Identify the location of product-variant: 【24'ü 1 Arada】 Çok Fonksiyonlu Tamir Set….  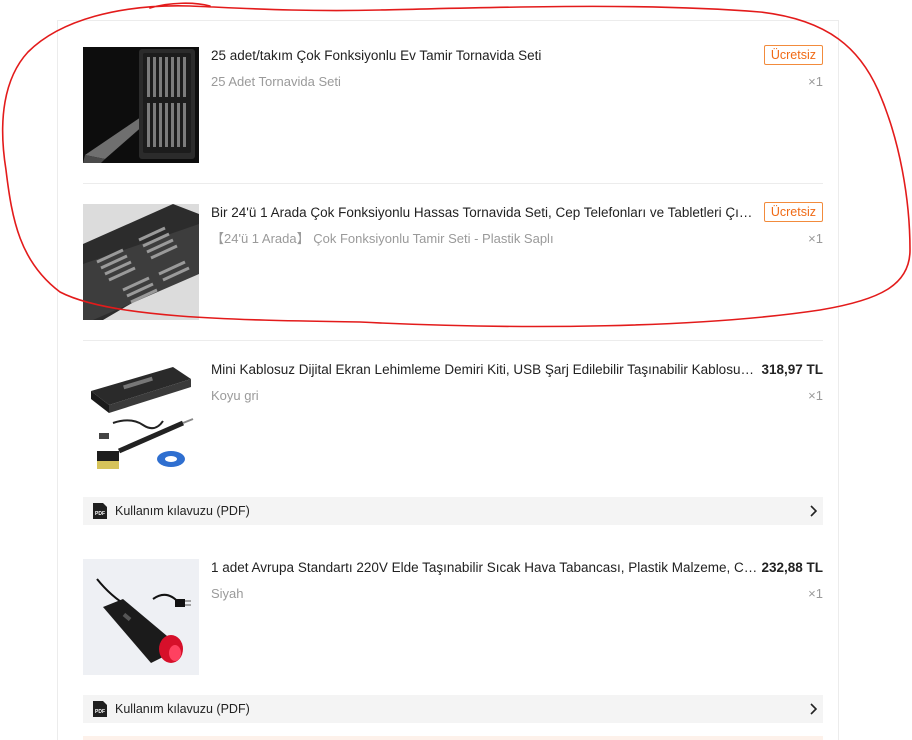
(382, 238).